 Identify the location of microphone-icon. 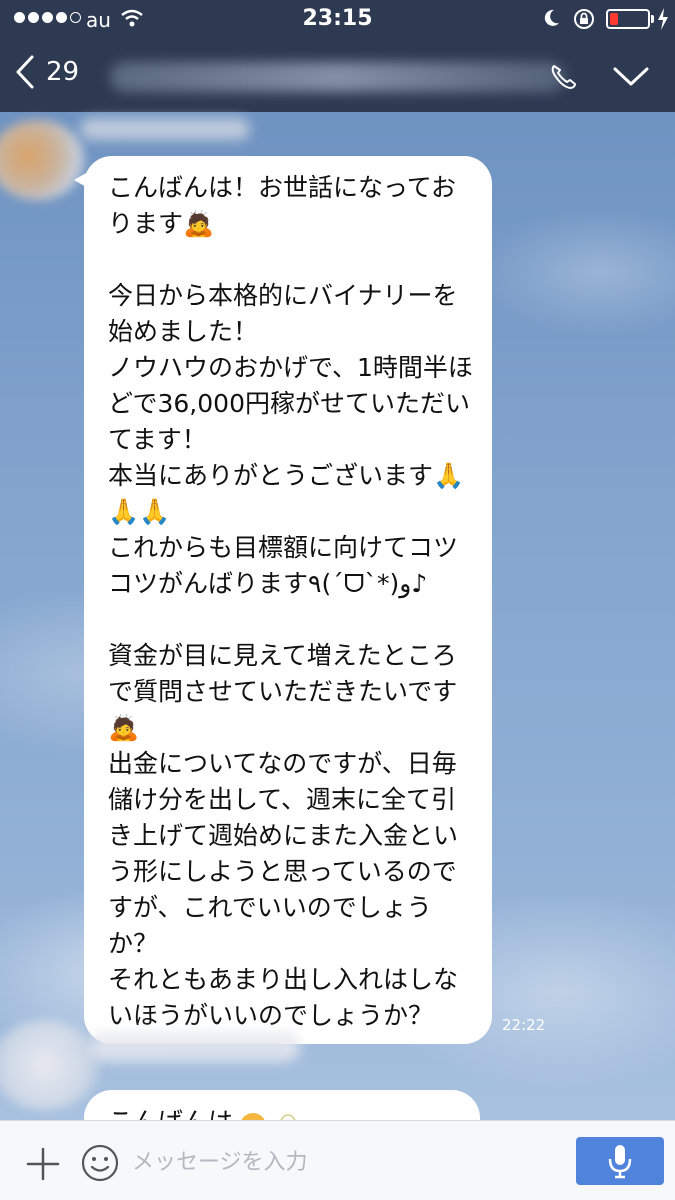
(620, 1162).